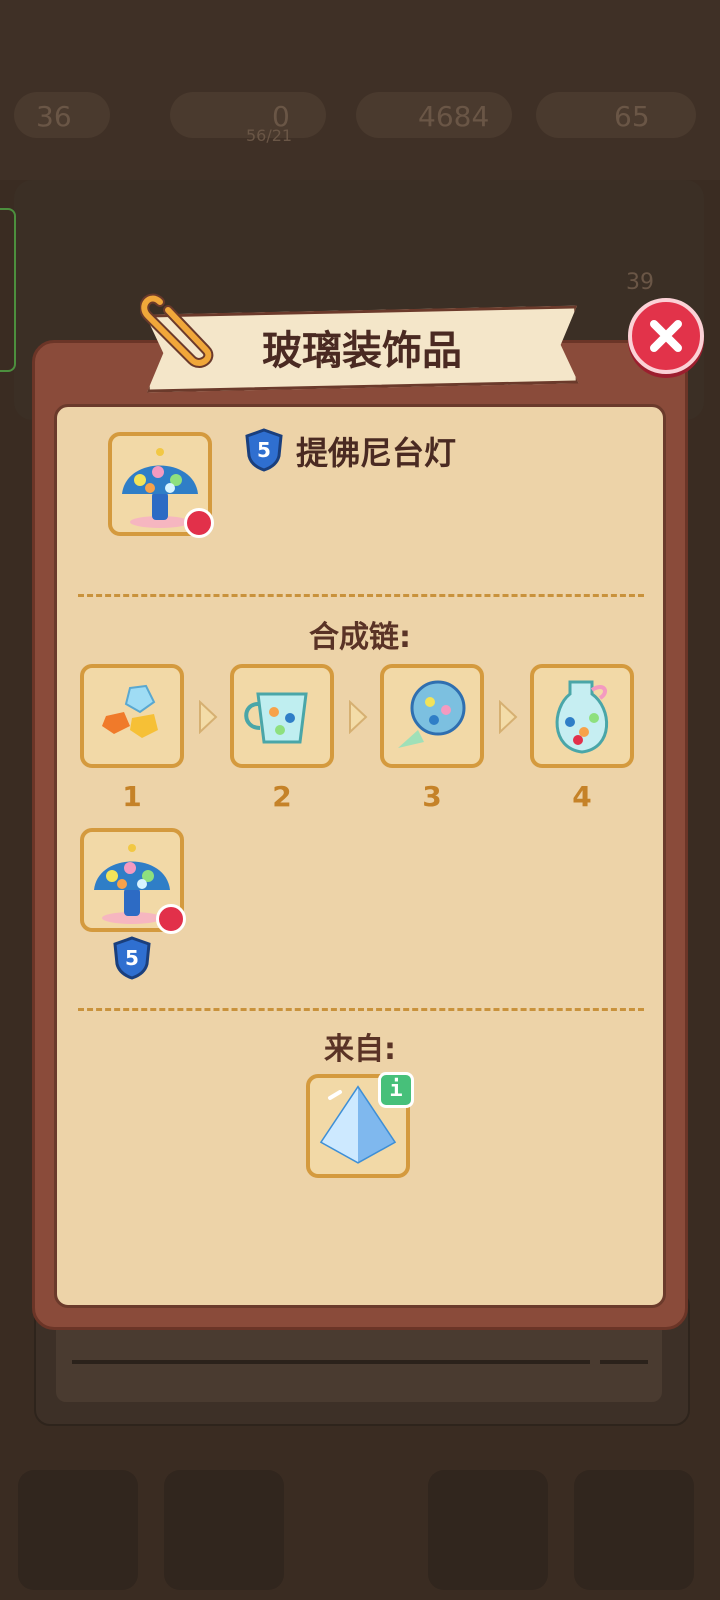  I want to click on source-title: 来自:, so click(360, 1049).